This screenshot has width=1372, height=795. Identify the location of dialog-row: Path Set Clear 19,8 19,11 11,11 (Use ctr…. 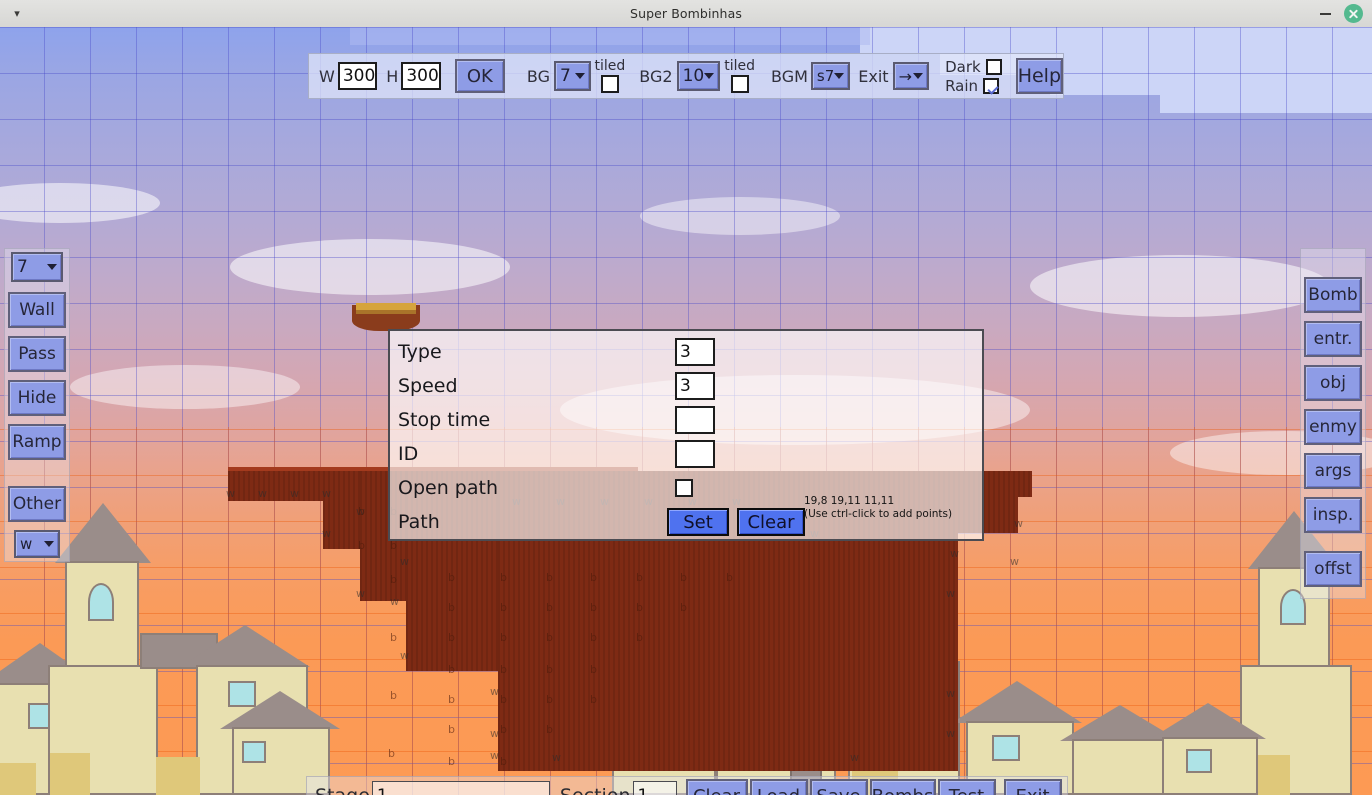
(686, 517).